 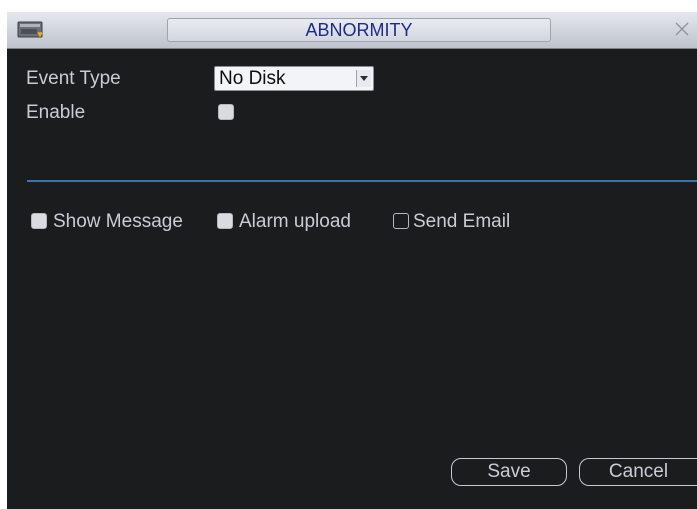 I want to click on alarm-upload-label: Alarm upload, so click(x=295, y=221).